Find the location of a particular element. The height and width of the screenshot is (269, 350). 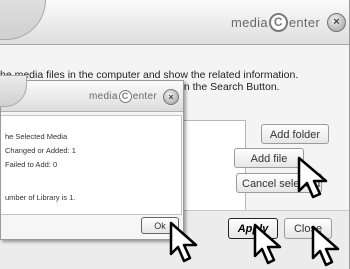

add-file-button: Add file is located at coordinates (269, 158).